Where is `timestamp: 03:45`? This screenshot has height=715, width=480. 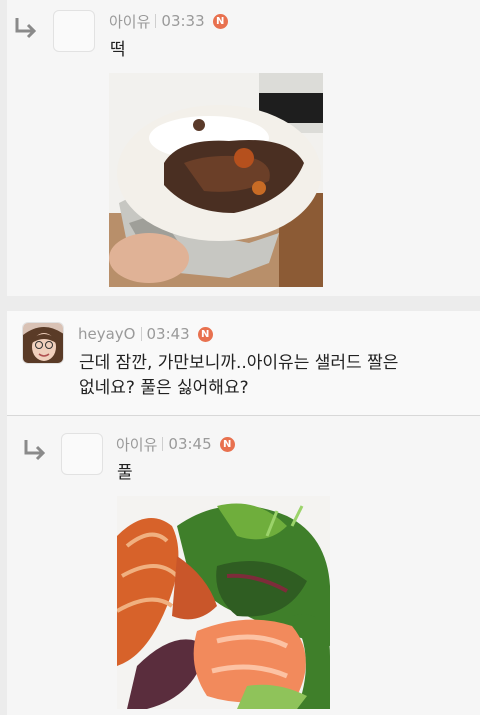
timestamp: 03:45 is located at coordinates (190, 444).